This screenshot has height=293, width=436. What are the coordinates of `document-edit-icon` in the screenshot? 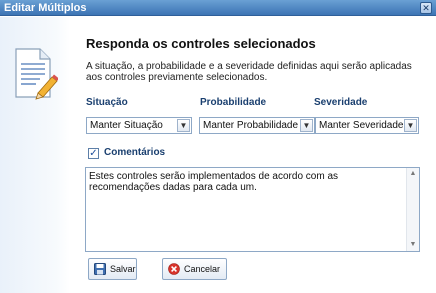 It's located at (36, 74).